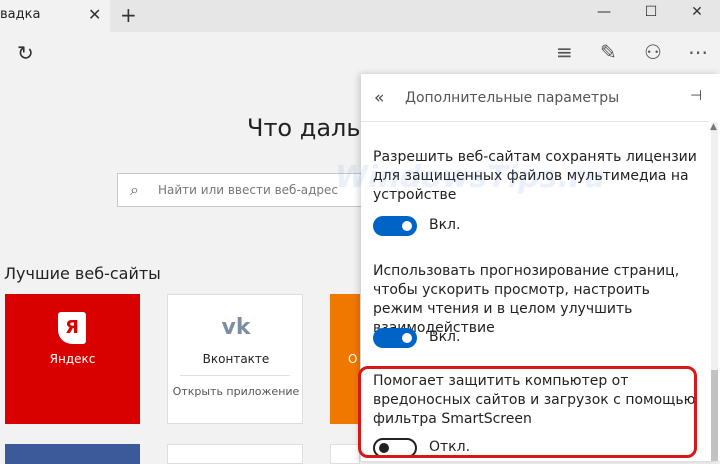  Describe the element at coordinates (235, 375) in the screenshot. I see `tile-divider` at that location.